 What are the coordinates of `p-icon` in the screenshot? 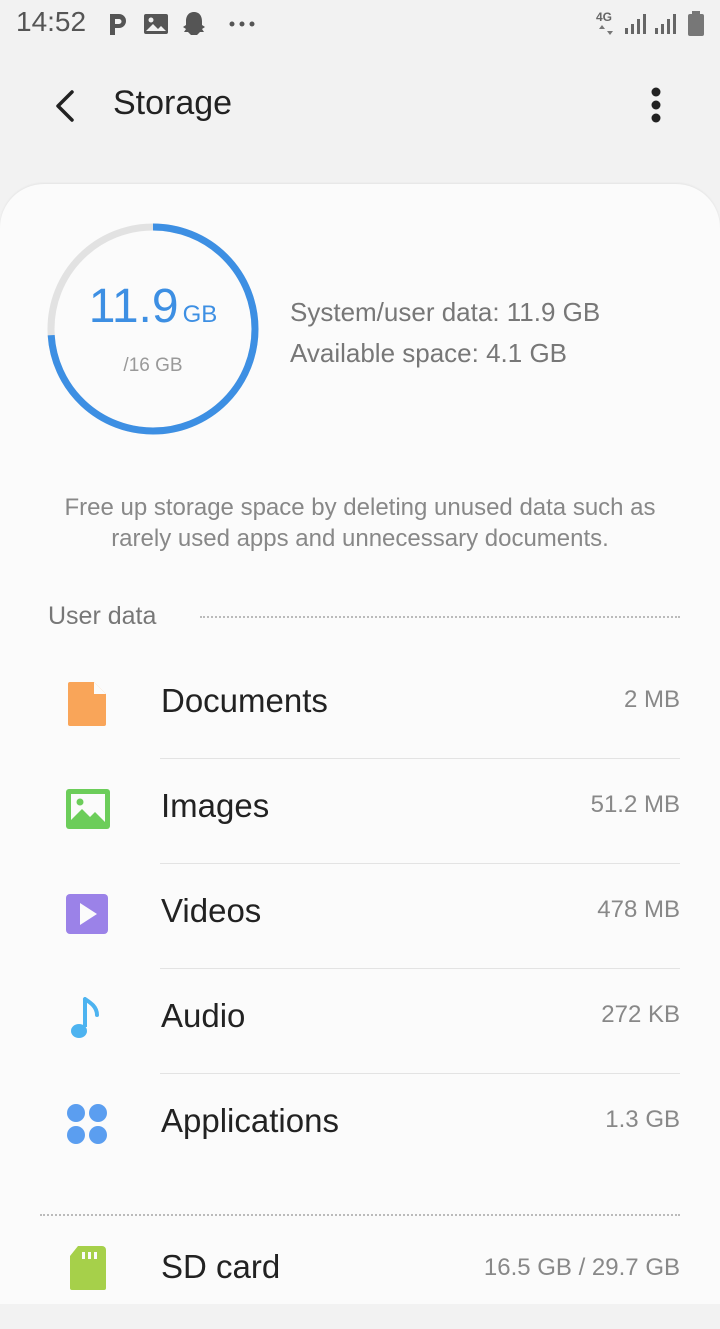 It's located at (118, 24).